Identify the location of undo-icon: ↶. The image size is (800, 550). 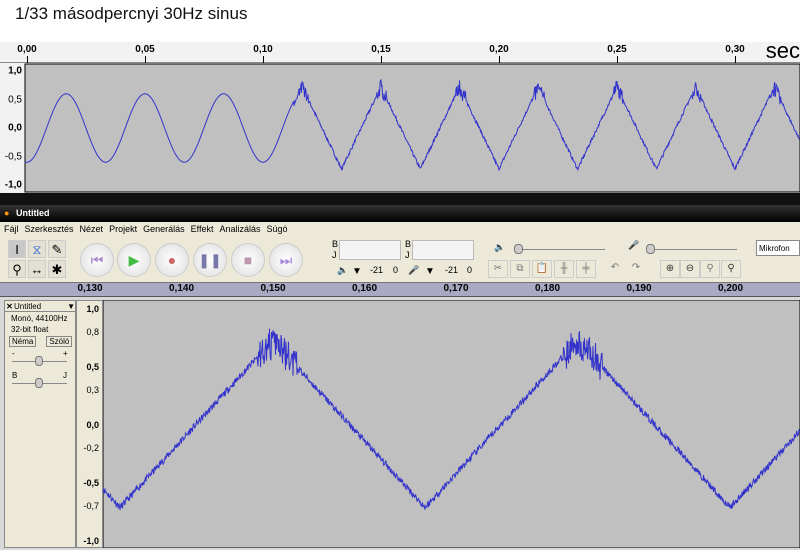
(615, 269).